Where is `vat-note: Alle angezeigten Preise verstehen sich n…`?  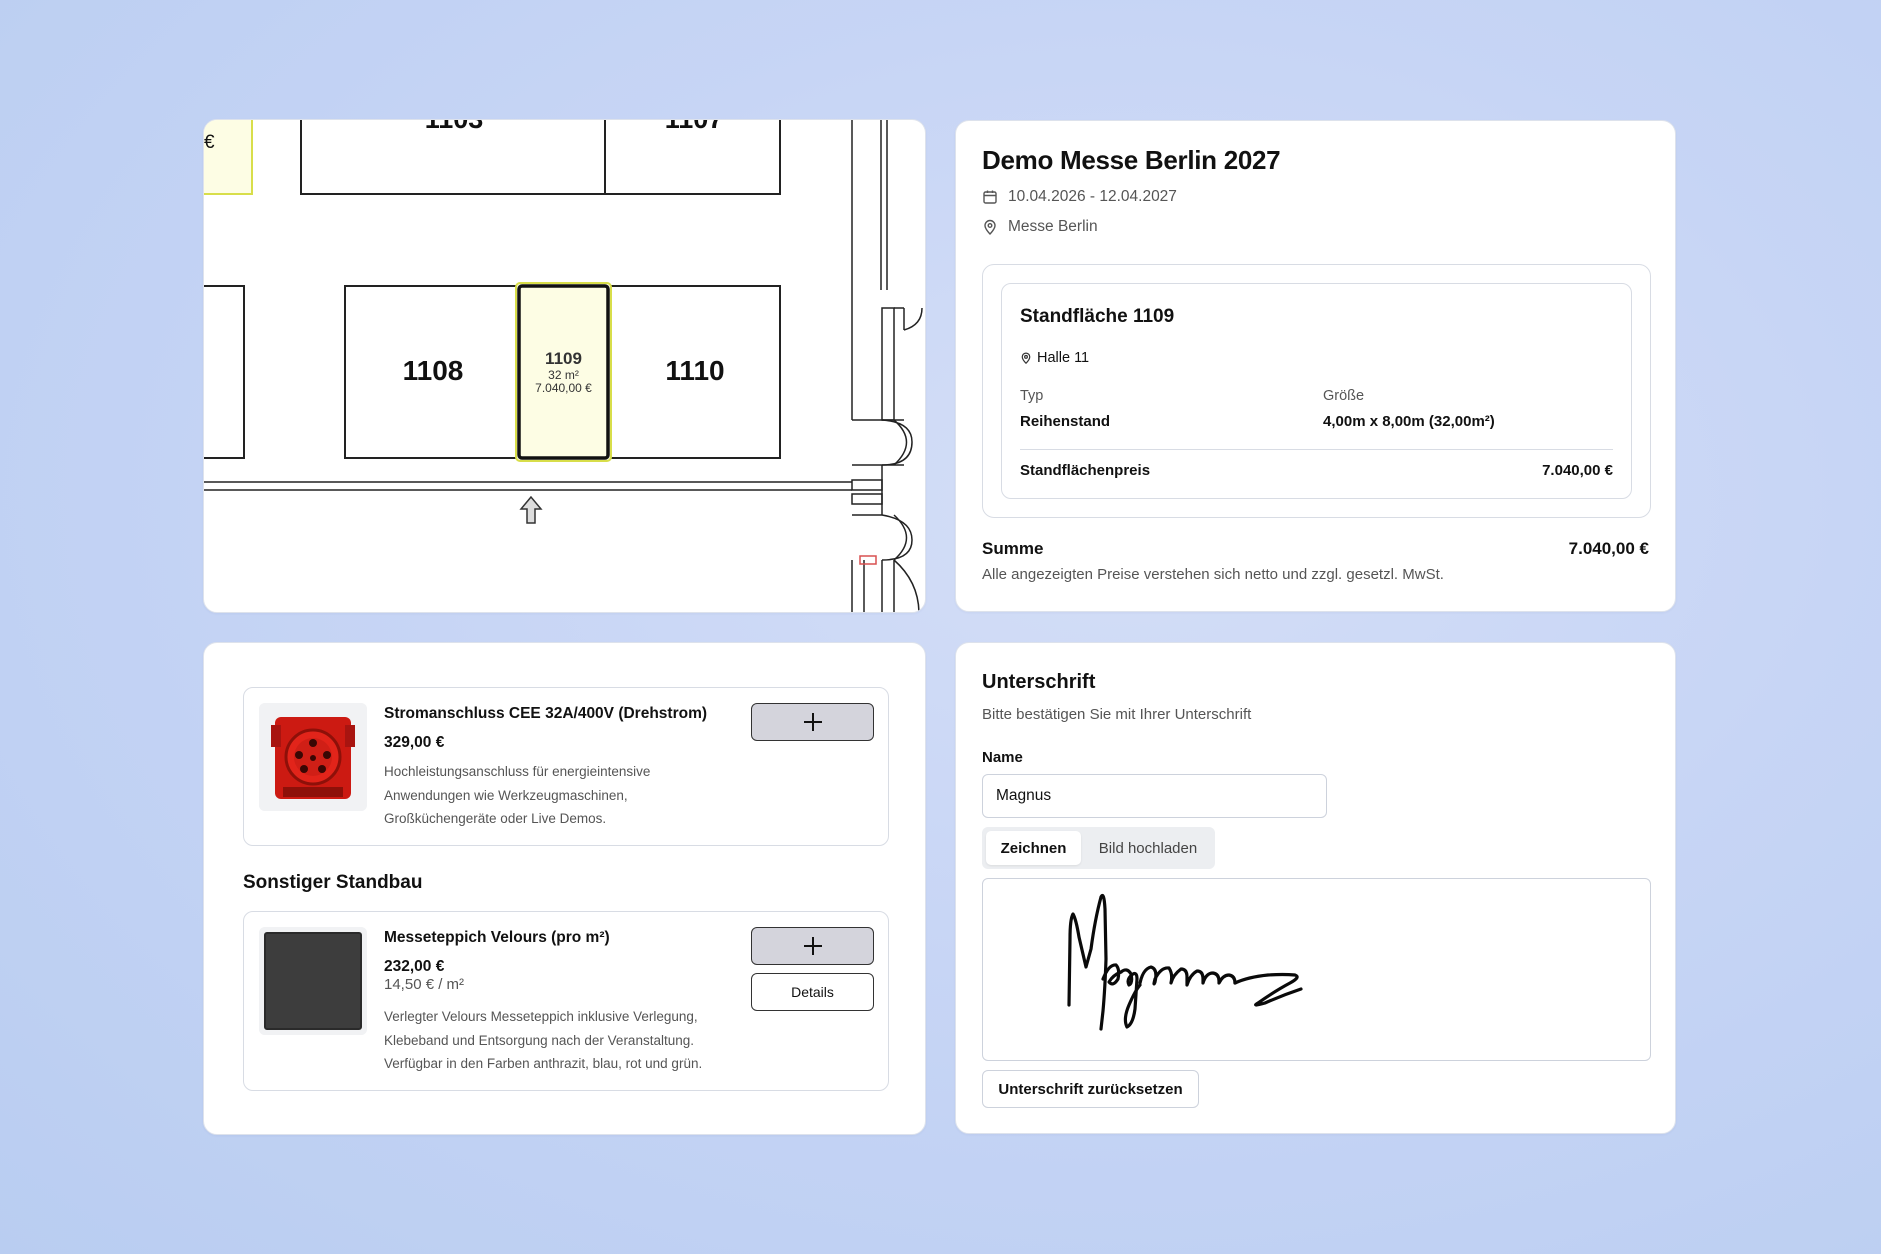 vat-note: Alle angezeigten Preise verstehen sich n… is located at coordinates (1213, 574).